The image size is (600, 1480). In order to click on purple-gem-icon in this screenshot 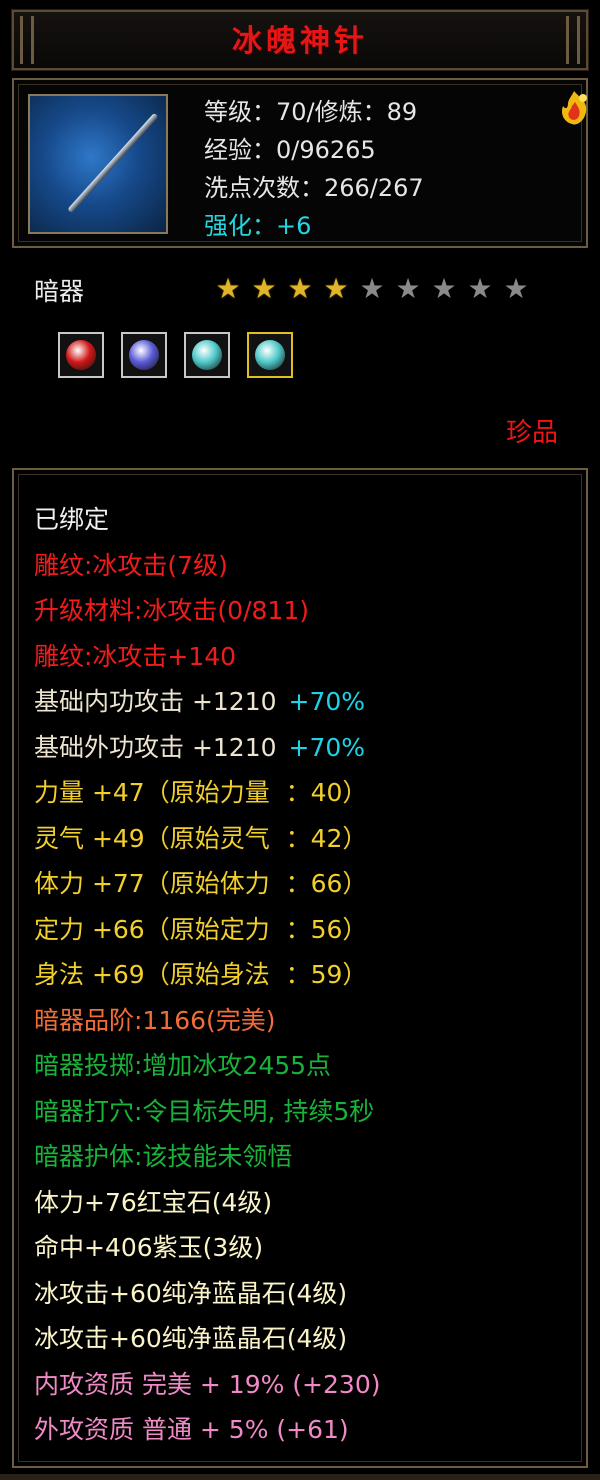, I will do `click(144, 355)`.